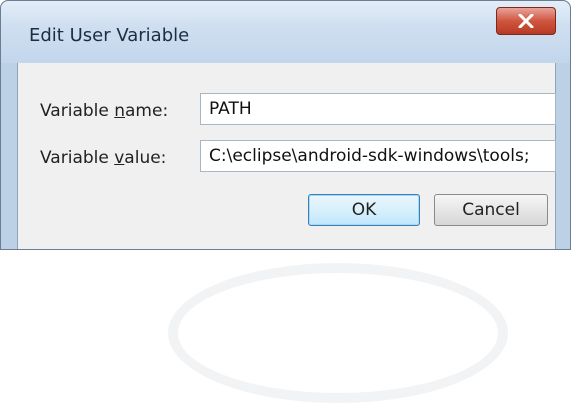  What do you see at coordinates (364, 210) in the screenshot?
I see `ok-button: OK` at bounding box center [364, 210].